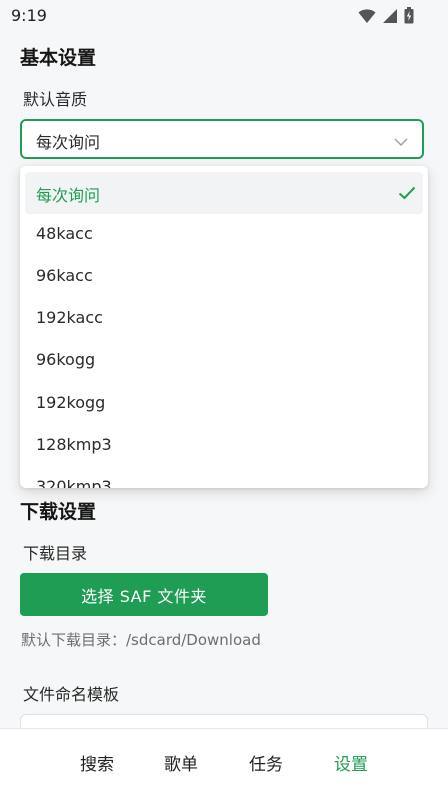 The image size is (448, 797). What do you see at coordinates (58, 512) in the screenshot?
I see `download-settings-title: 下载设置` at bounding box center [58, 512].